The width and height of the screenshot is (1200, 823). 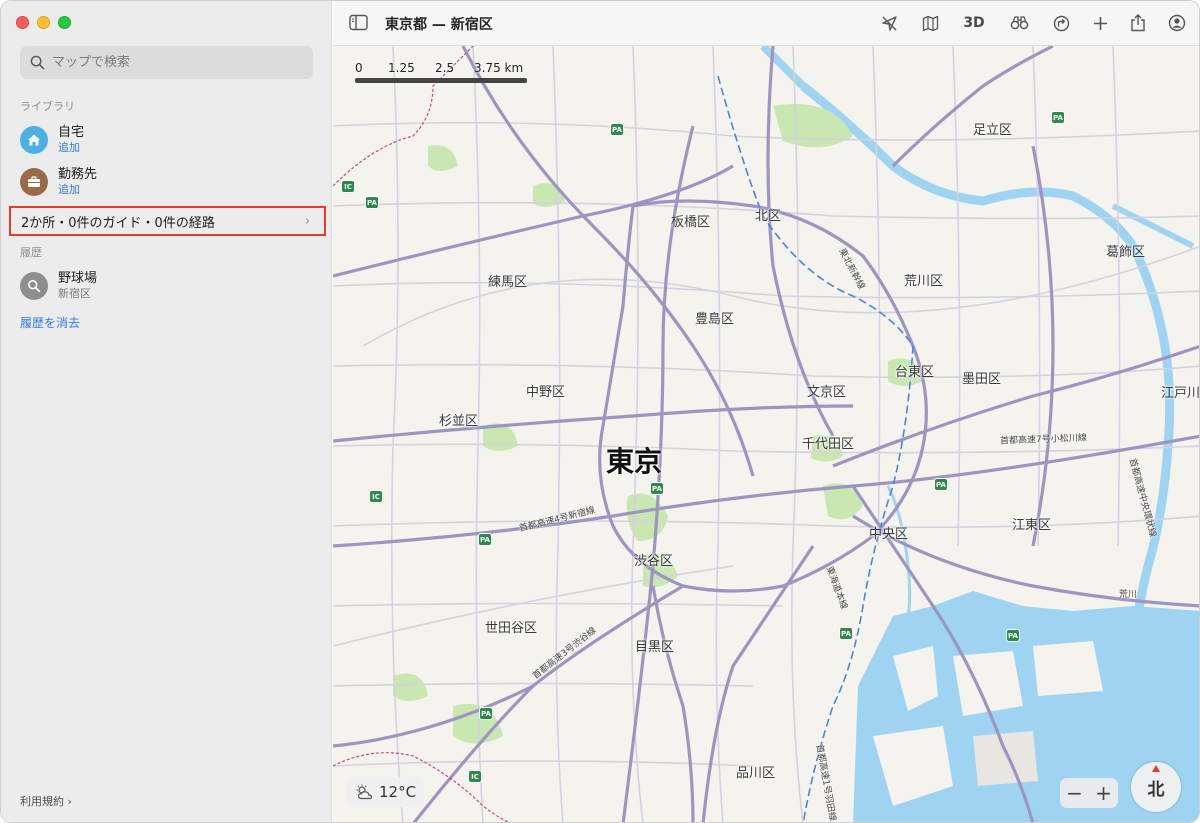 I want to click on work-add-link: 追加, so click(x=77, y=189).